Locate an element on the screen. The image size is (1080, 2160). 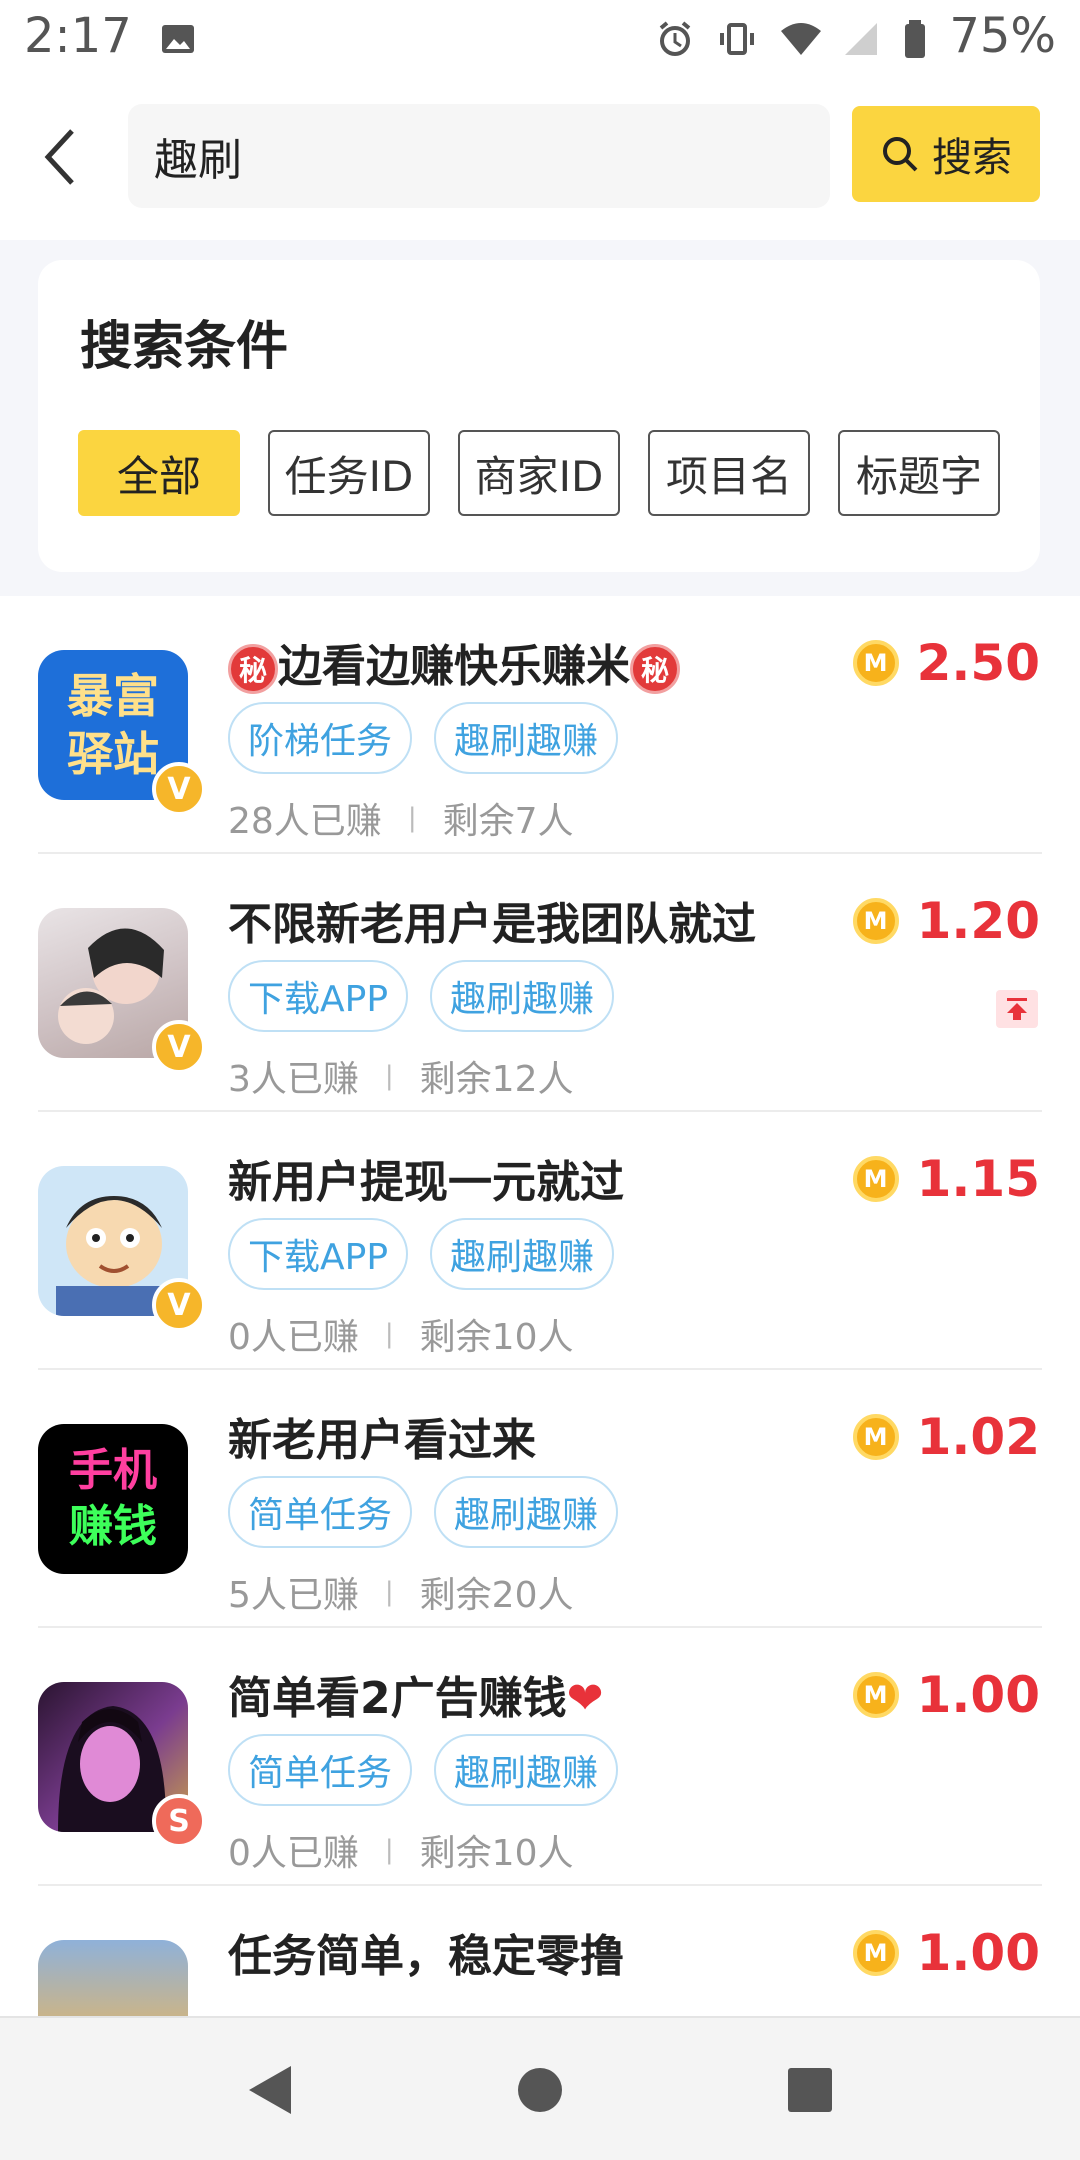
task-meta: 0人已赚 | 剩余10人 is located at coordinates (400, 1850).